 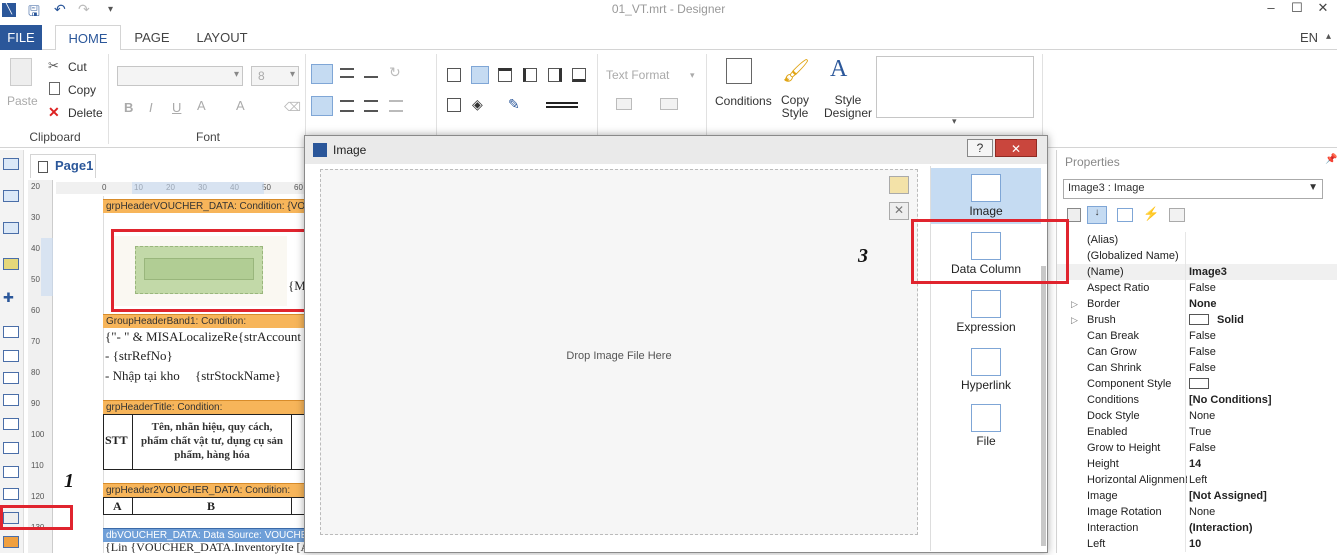 What do you see at coordinates (322, 106) in the screenshot?
I see `align-left-icon` at bounding box center [322, 106].